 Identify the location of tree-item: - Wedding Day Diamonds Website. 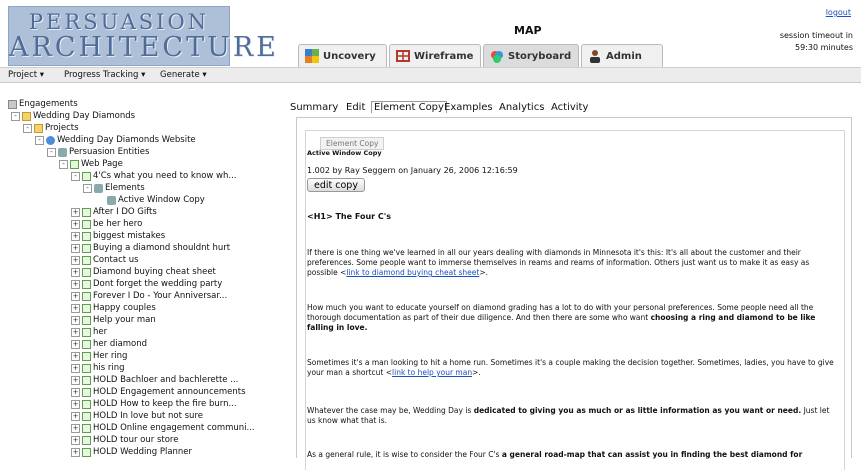
(115, 140).